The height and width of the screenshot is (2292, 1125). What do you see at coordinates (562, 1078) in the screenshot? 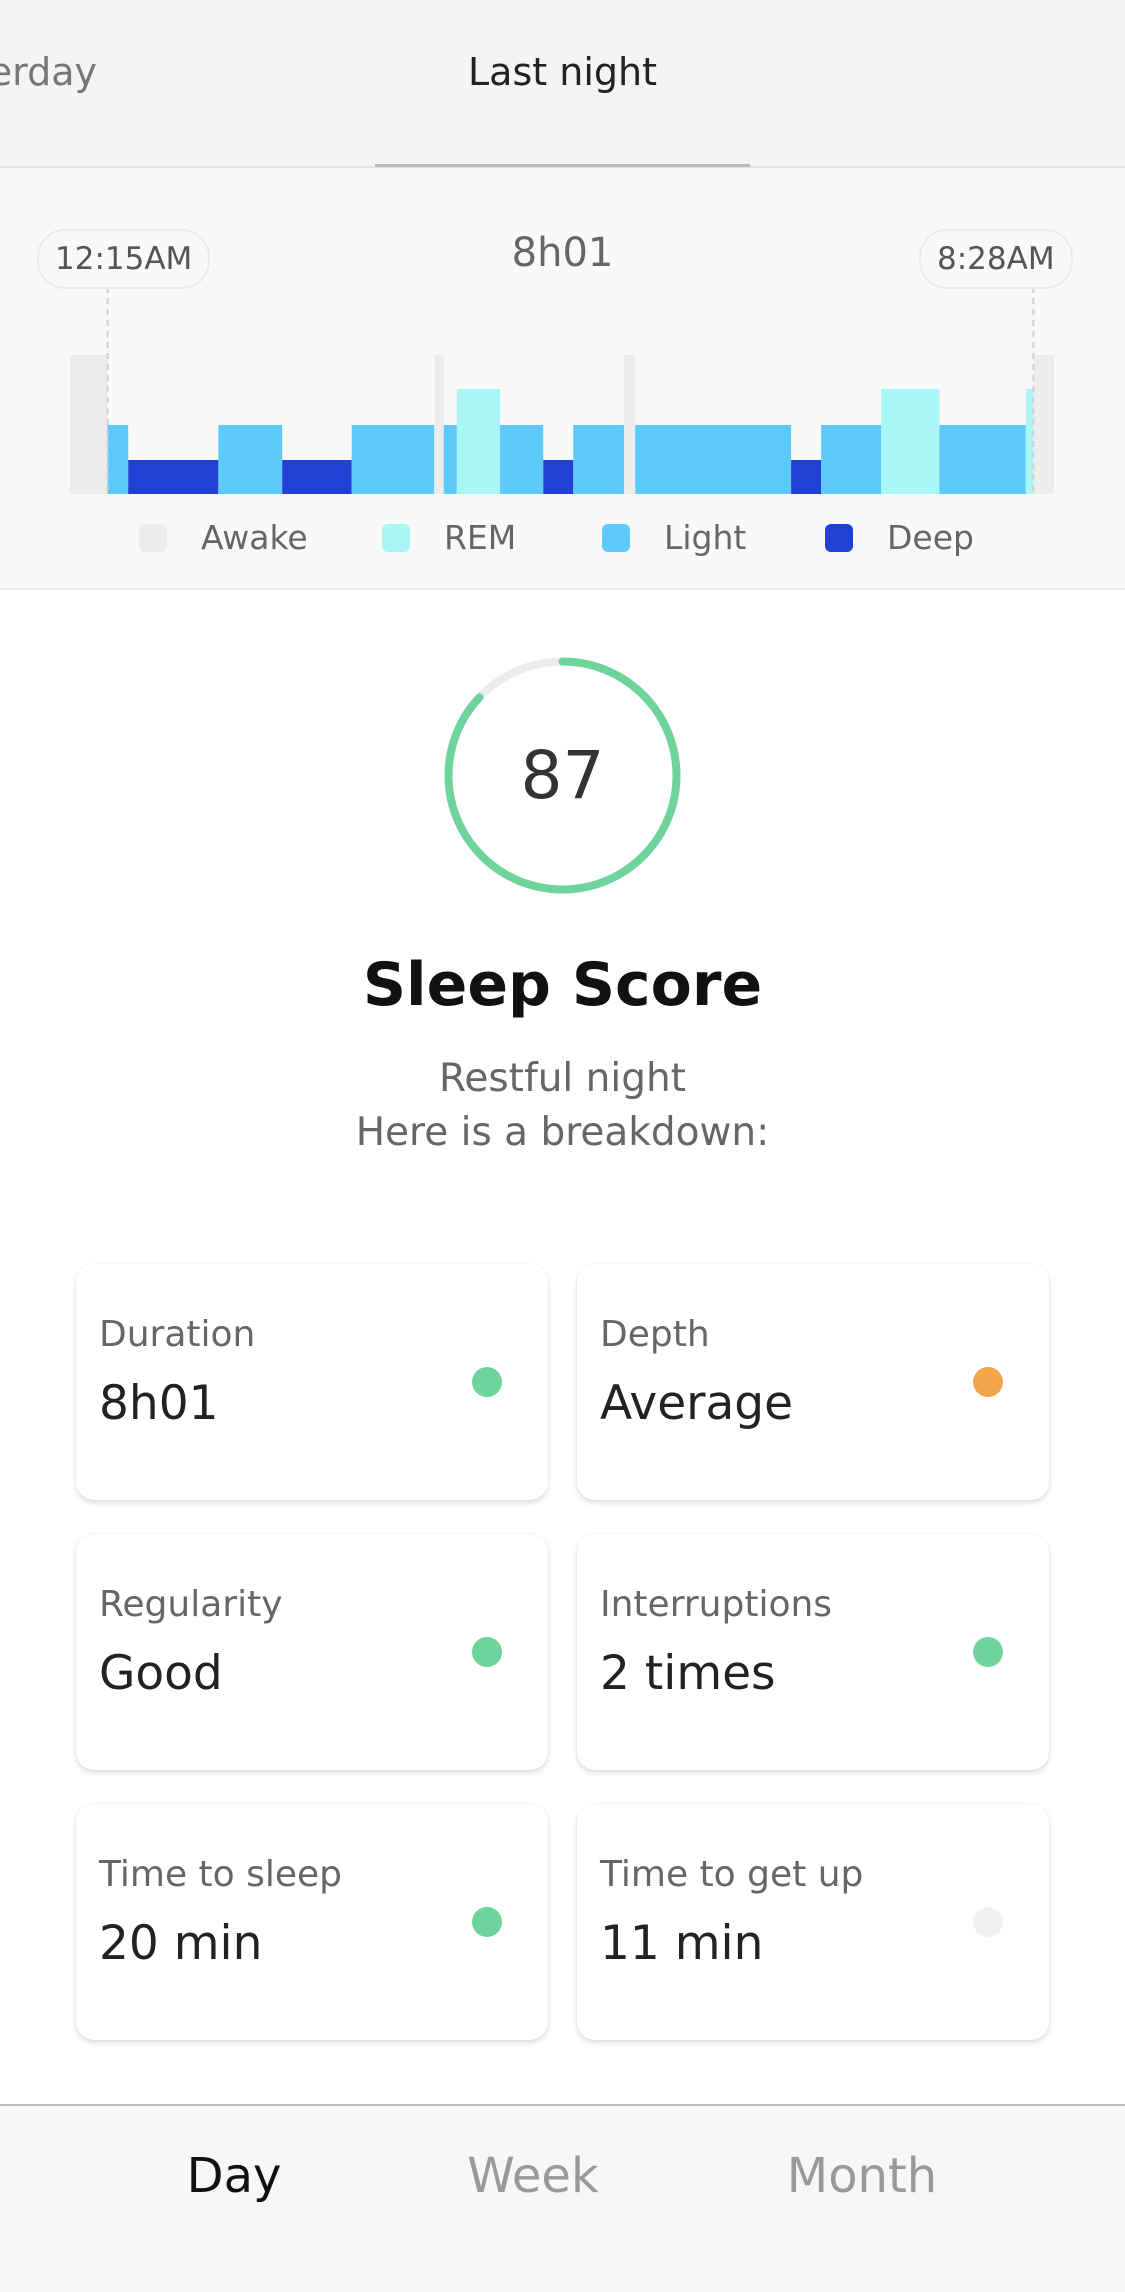
I see `score-summary: Restful night` at bounding box center [562, 1078].